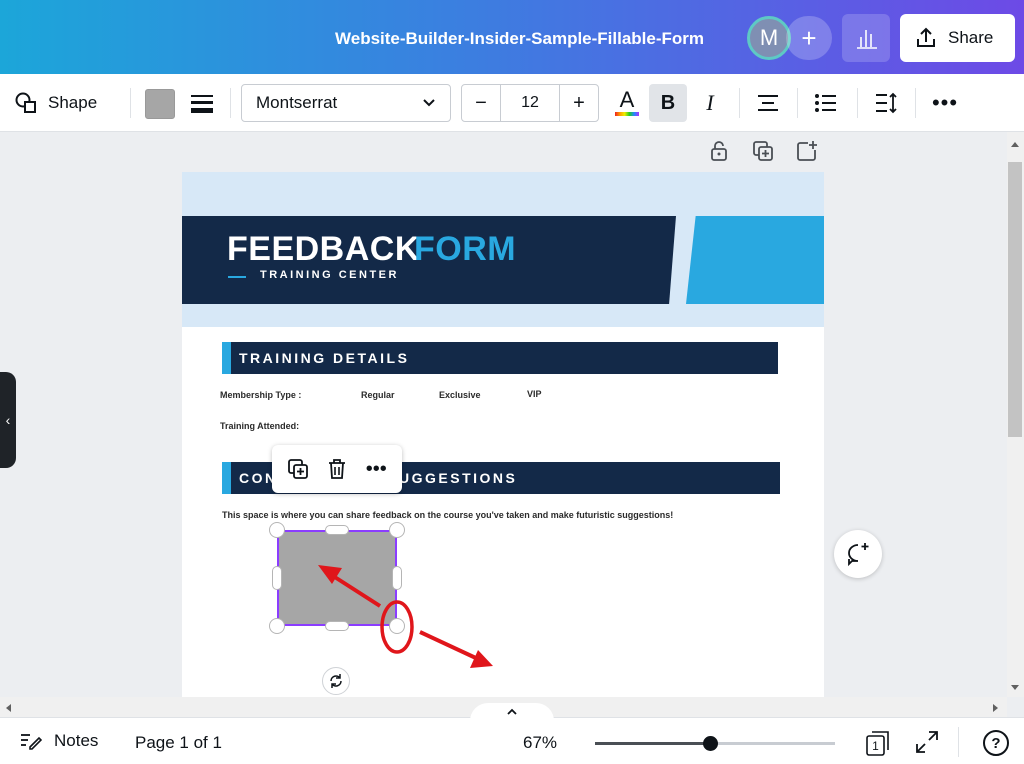 The image size is (1024, 764). What do you see at coordinates (277, 578) in the screenshot?
I see `resize-handle-left` at bounding box center [277, 578].